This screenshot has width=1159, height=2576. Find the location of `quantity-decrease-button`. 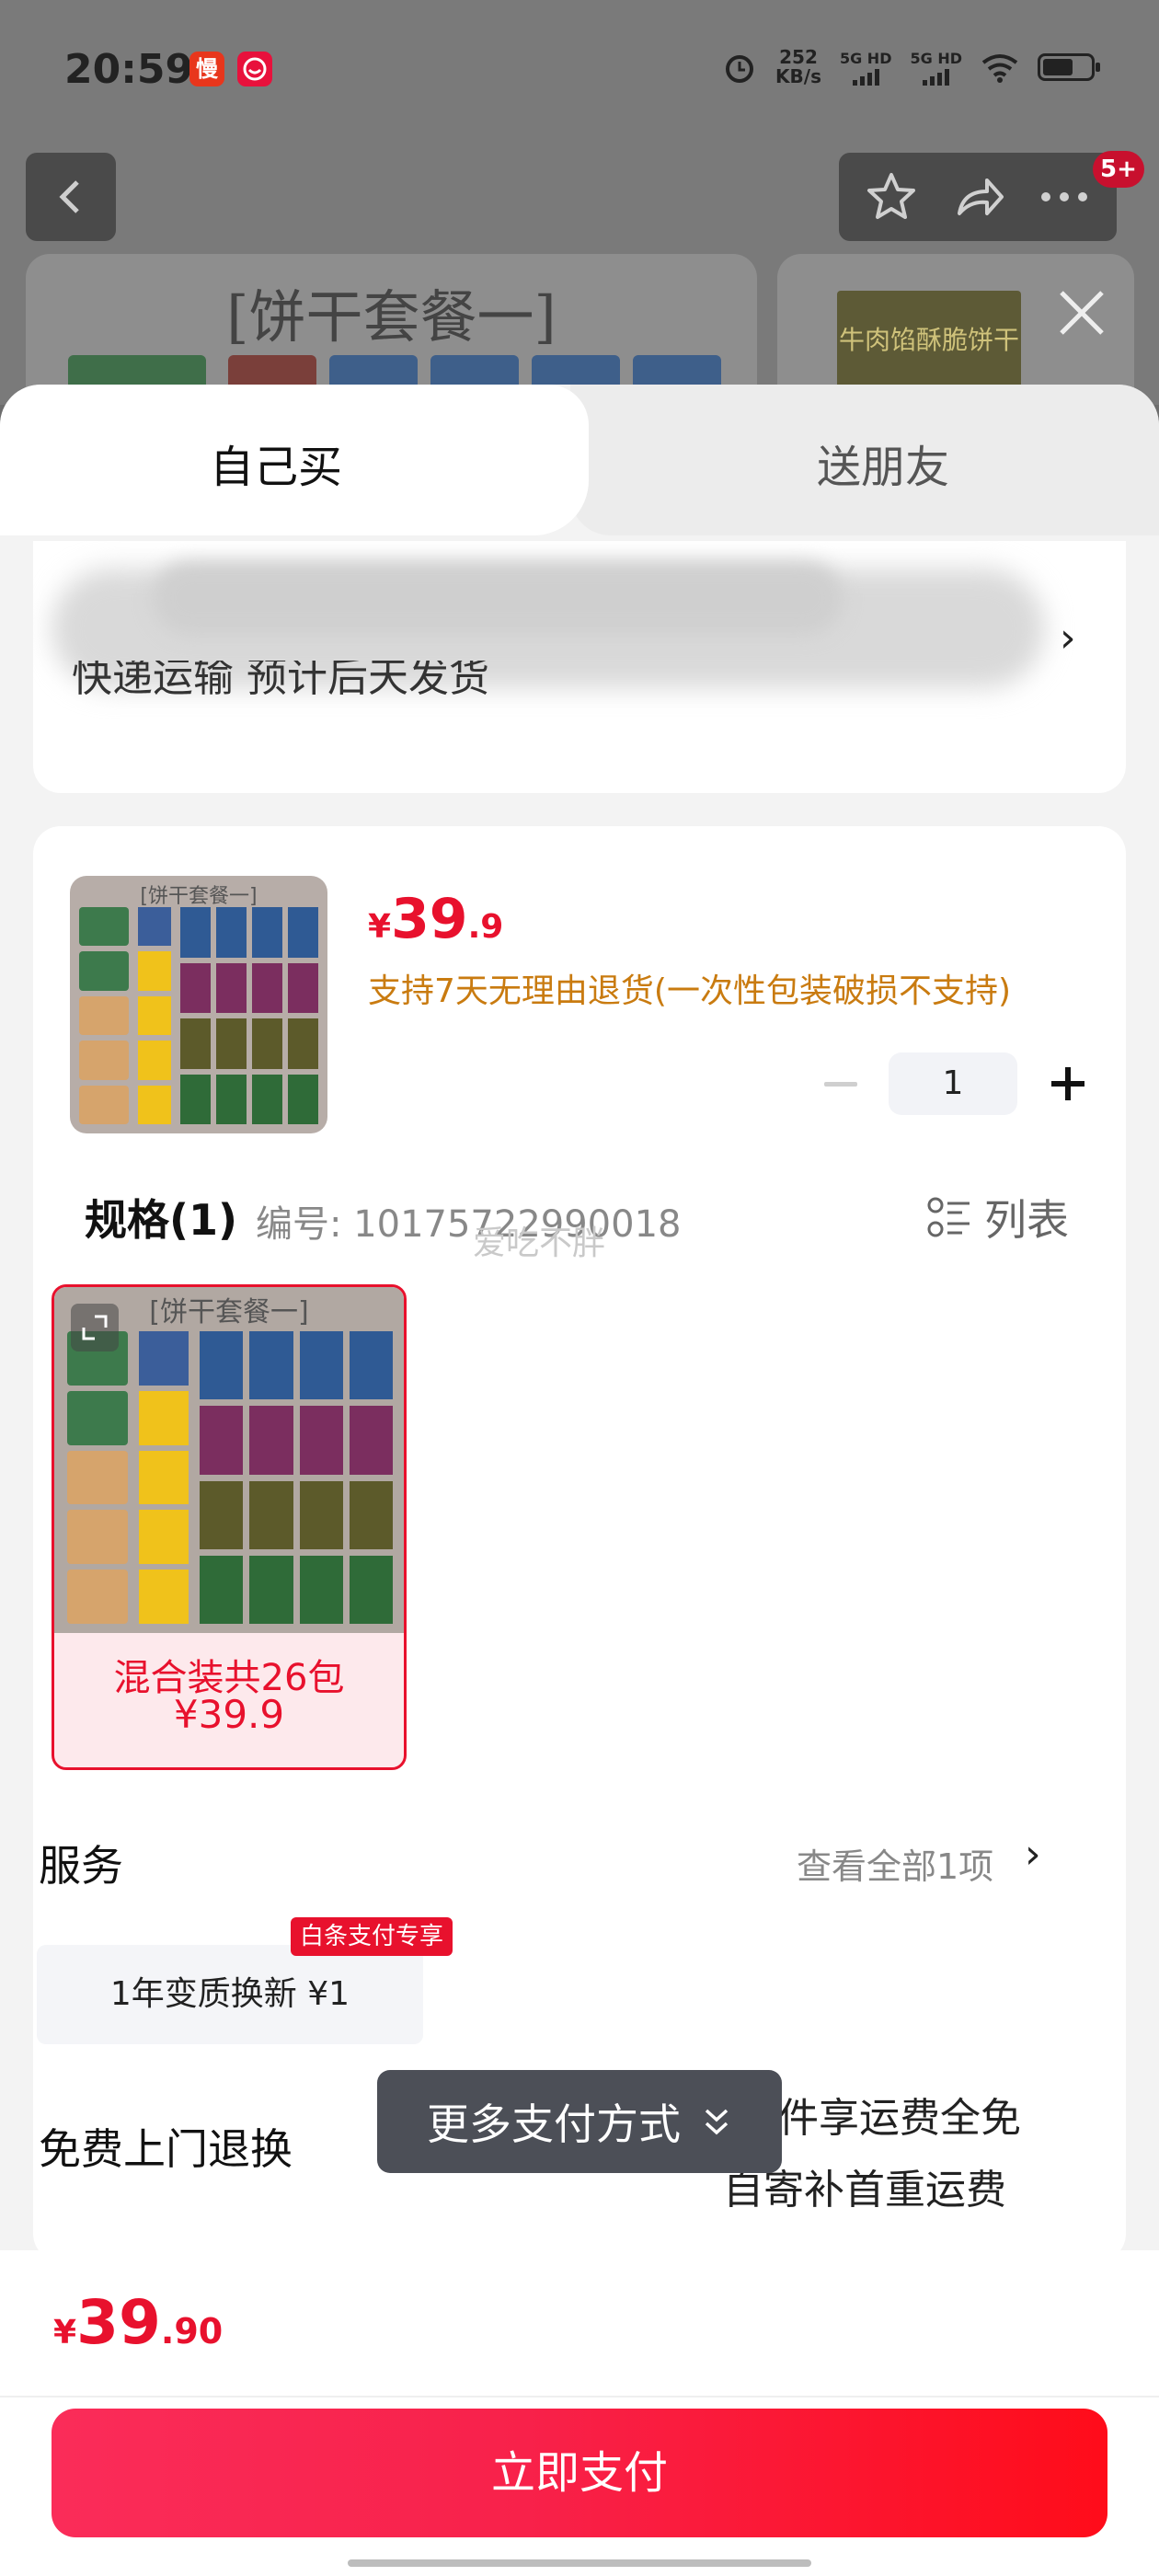

quantity-decrease-button is located at coordinates (838, 1083).